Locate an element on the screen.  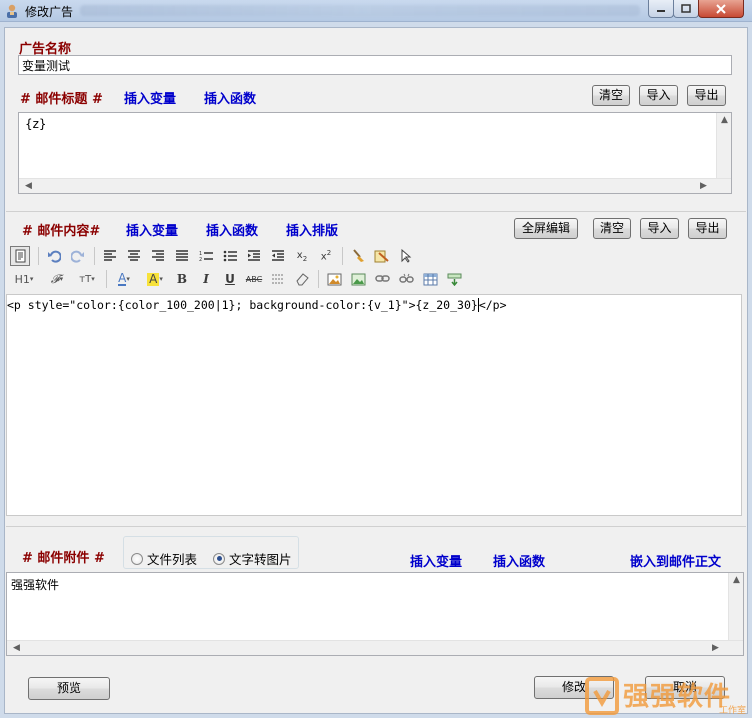
unordered-list-icon is located at coordinates (230, 256).